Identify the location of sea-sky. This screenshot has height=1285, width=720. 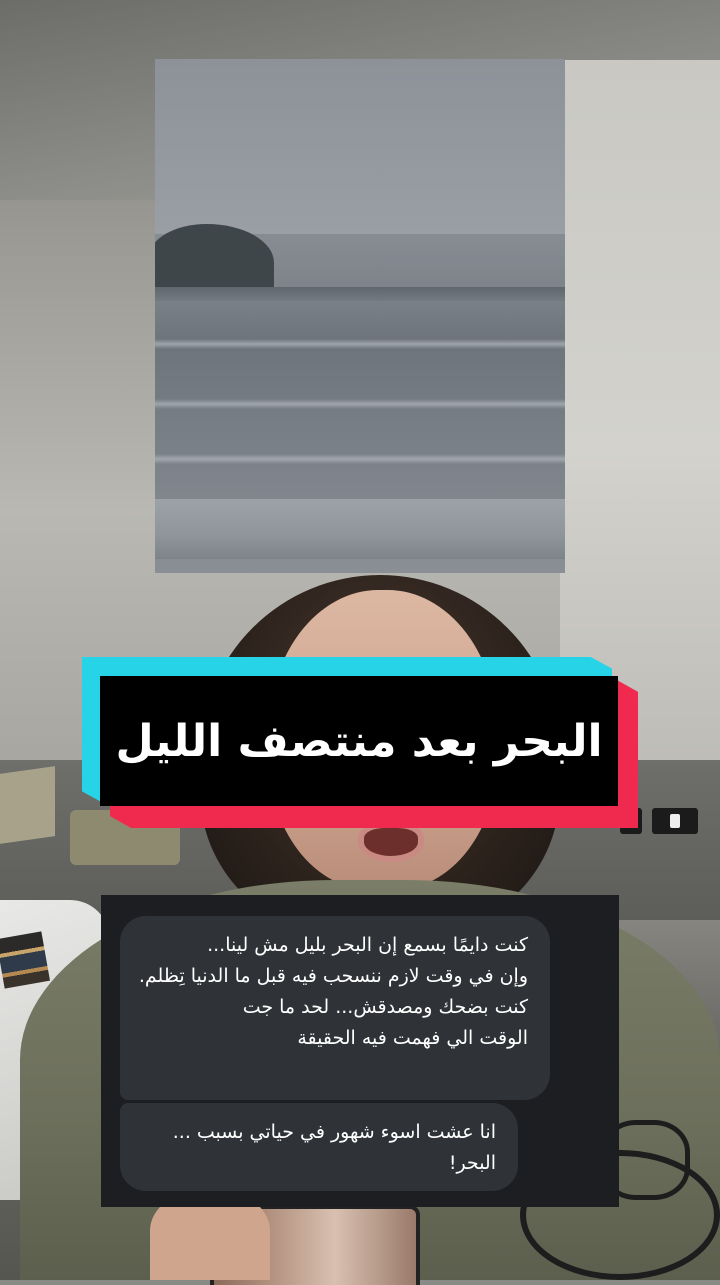
(360, 146).